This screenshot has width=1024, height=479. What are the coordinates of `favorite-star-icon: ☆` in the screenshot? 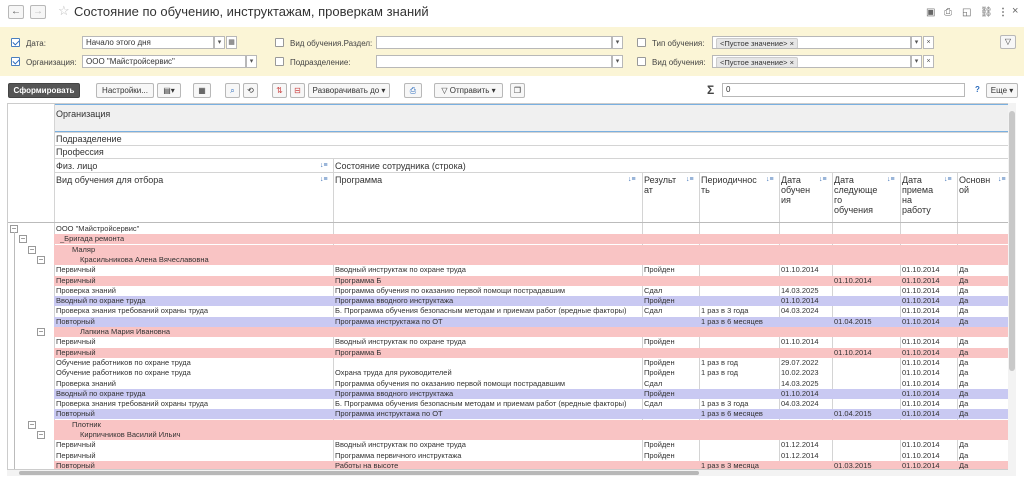 It's located at (64, 11).